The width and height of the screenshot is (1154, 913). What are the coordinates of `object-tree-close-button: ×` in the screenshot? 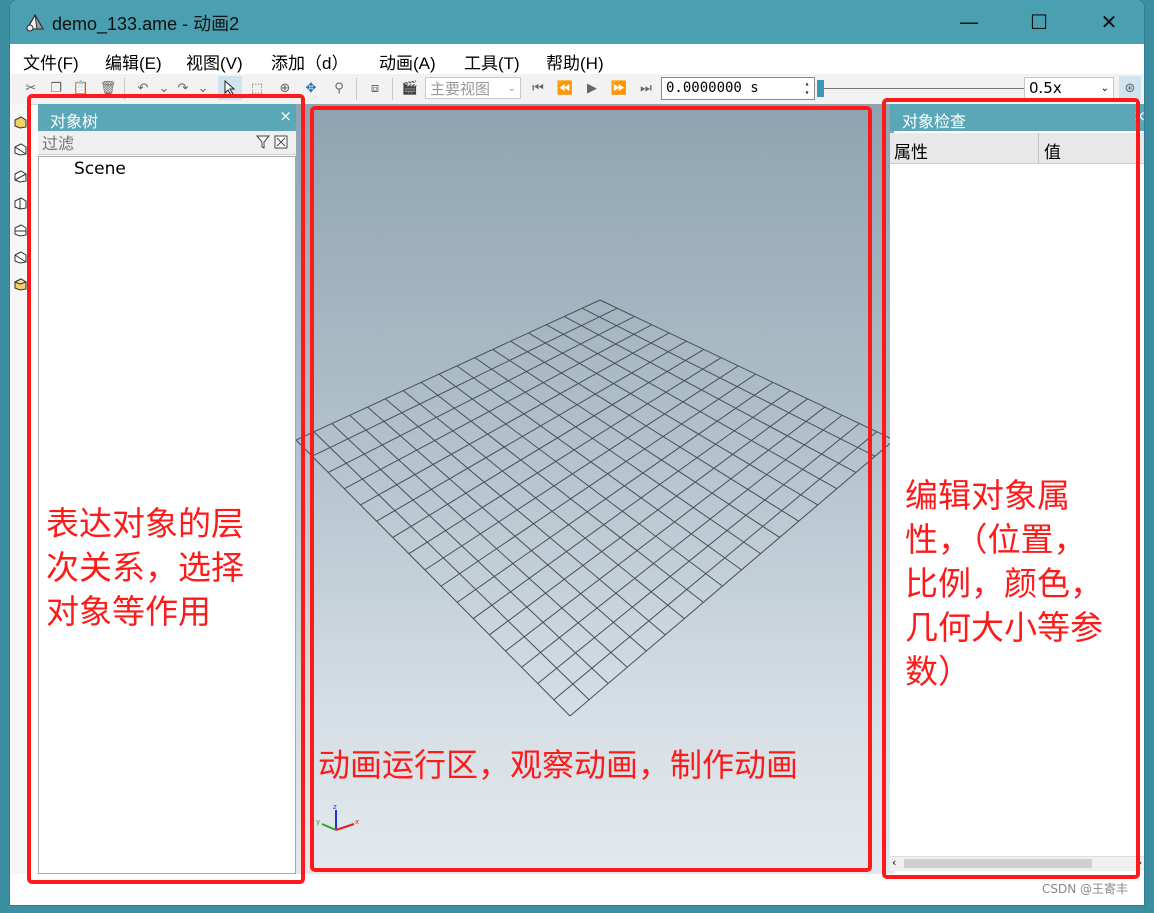 It's located at (285, 116).